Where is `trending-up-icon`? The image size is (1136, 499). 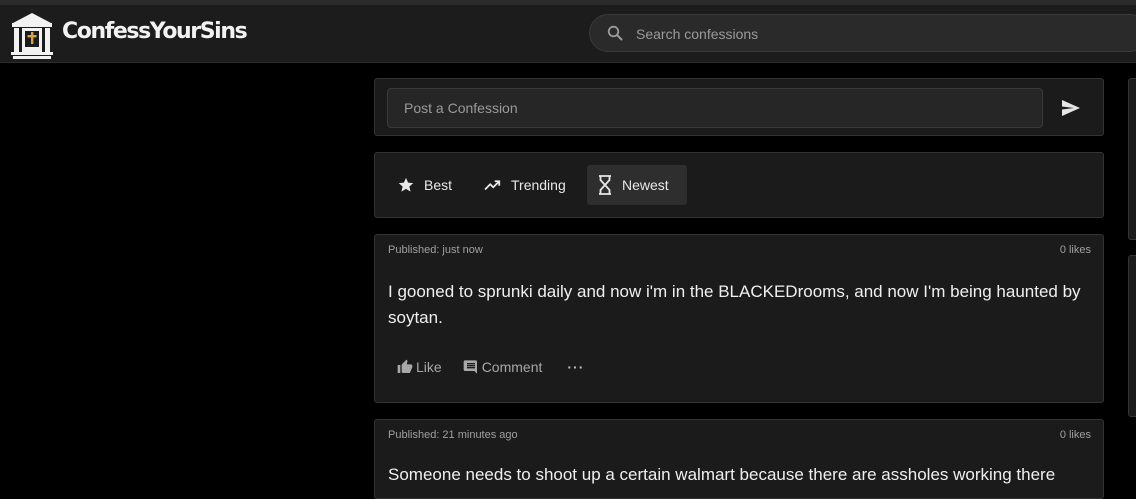 trending-up-icon is located at coordinates (497, 185).